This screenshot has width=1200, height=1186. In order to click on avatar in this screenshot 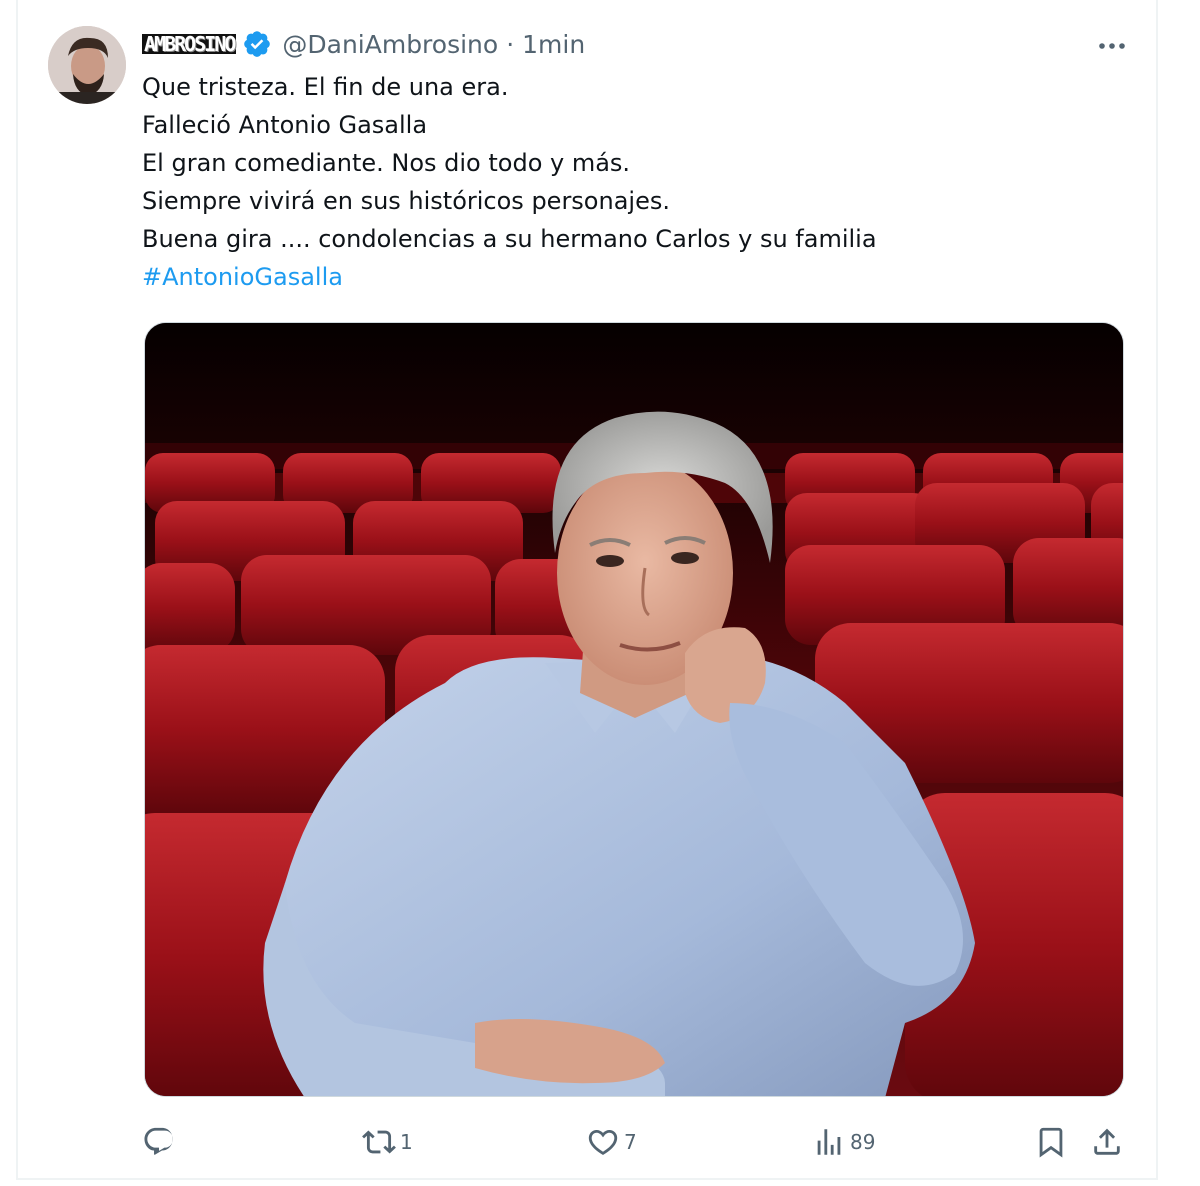, I will do `click(87, 65)`.